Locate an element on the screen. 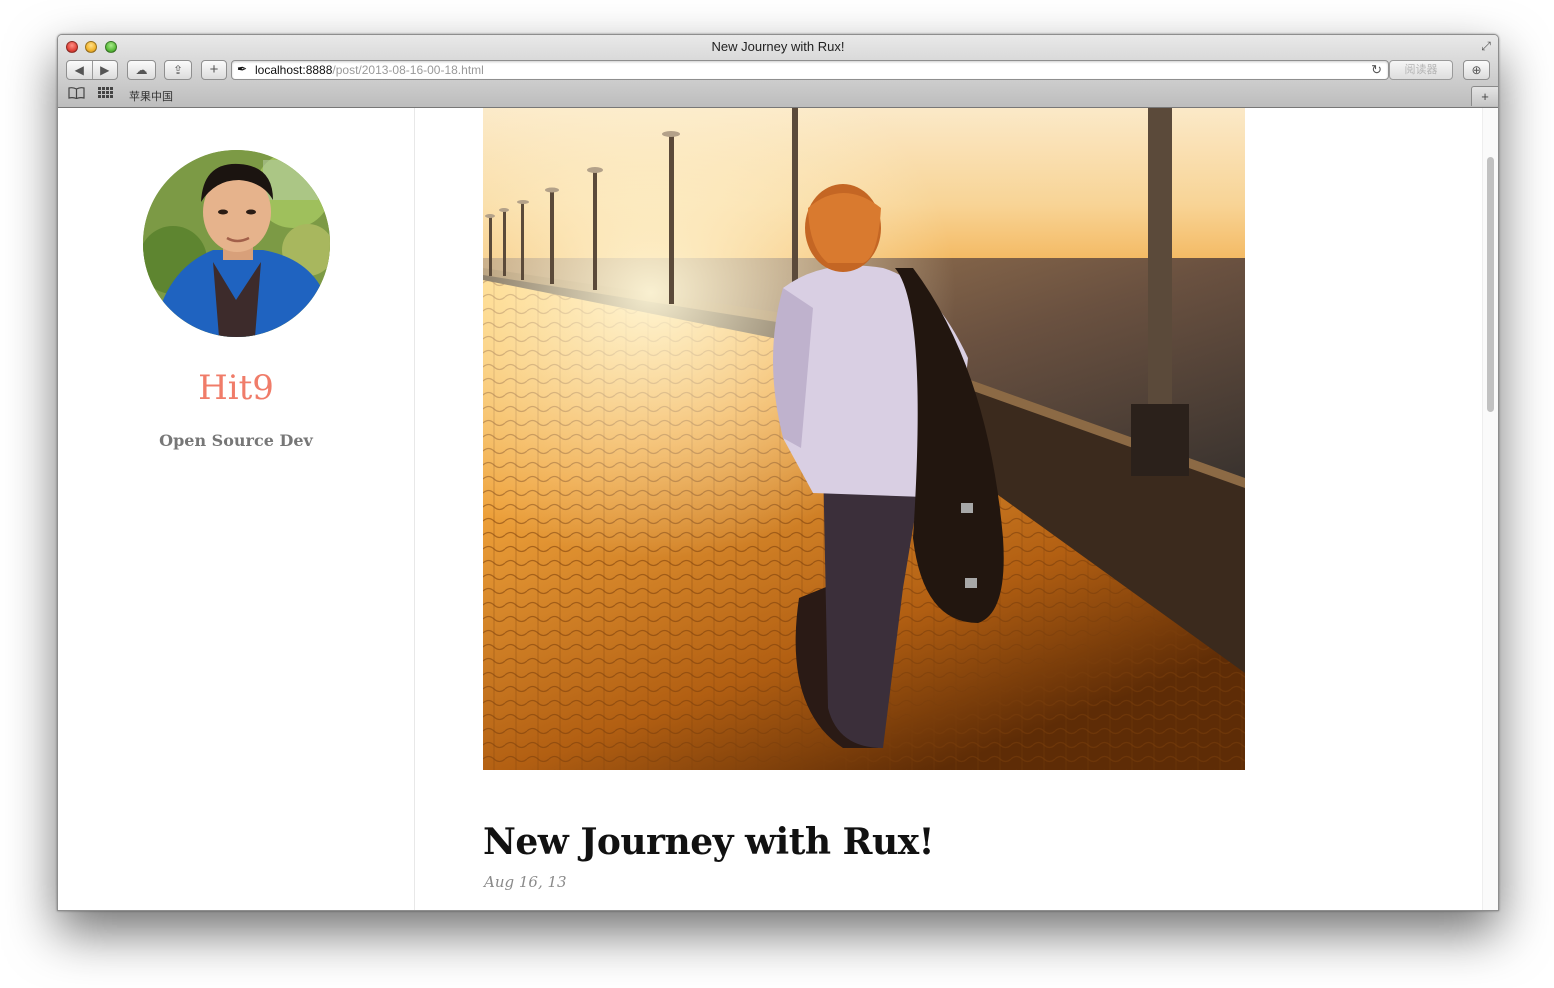 Image resolution: width=1554 pixels, height=988 pixels. window-title: New Journey with Rux! is located at coordinates (778, 46).